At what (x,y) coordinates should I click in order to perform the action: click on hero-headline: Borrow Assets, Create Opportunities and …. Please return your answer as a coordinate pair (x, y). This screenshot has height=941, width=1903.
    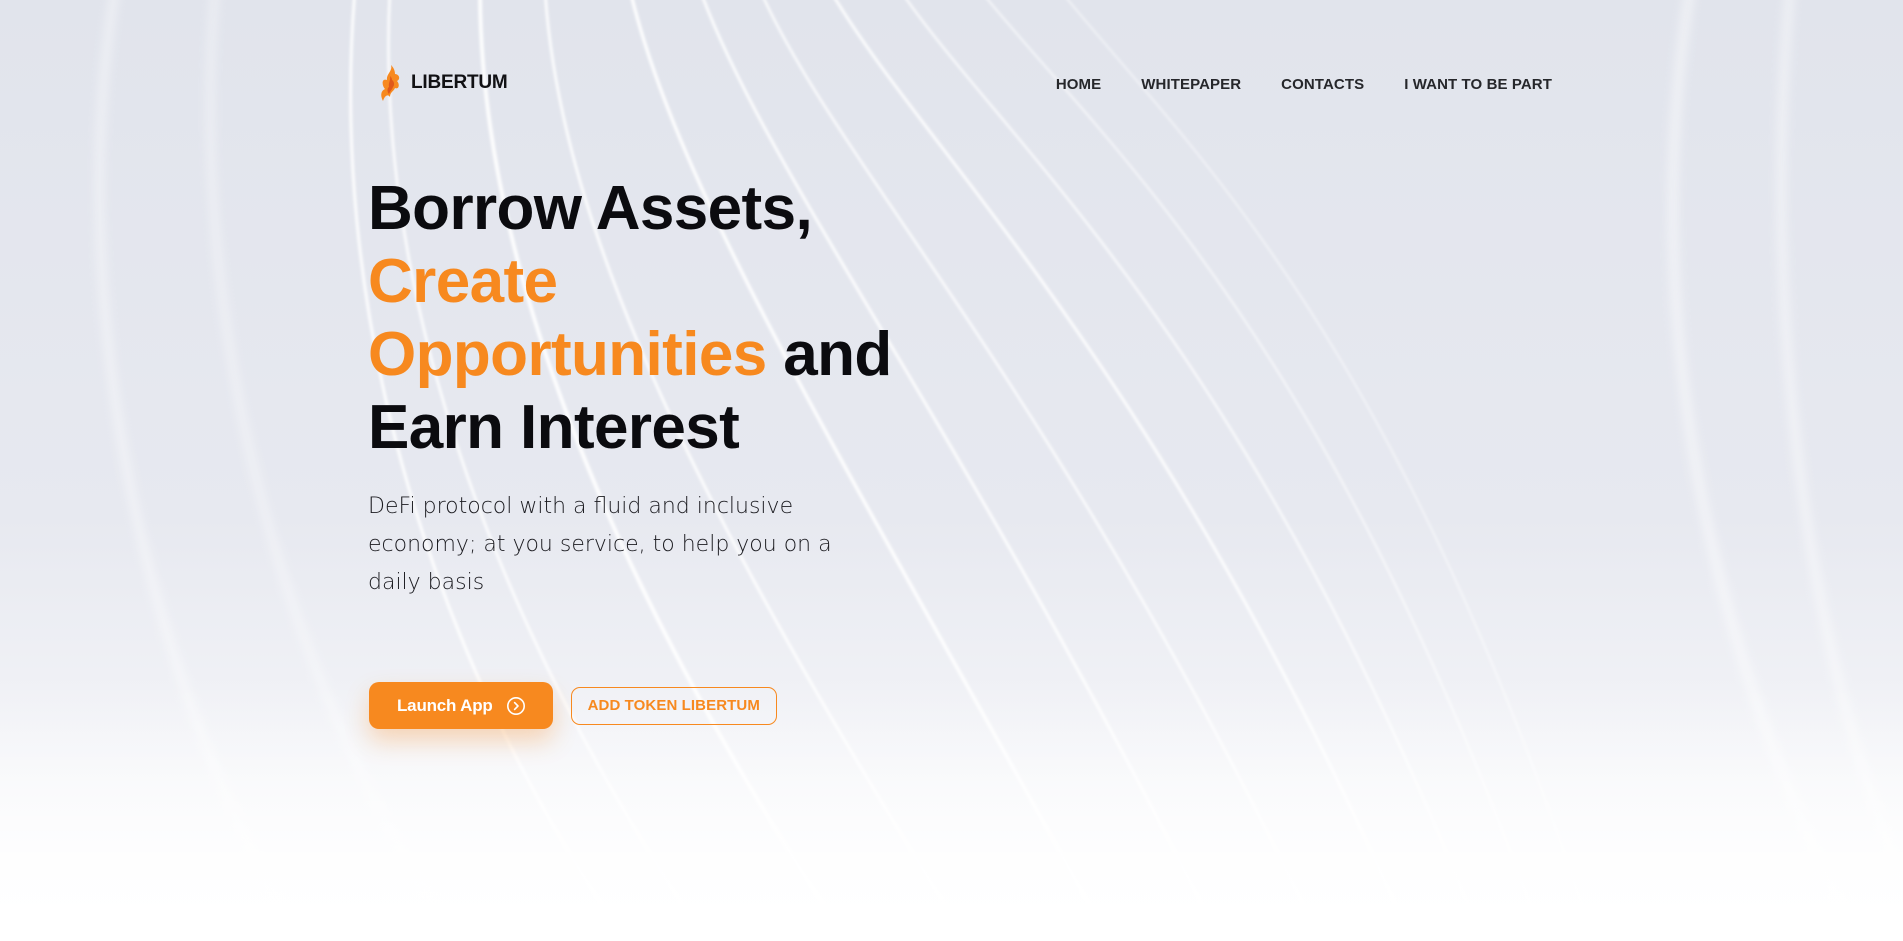
    Looking at the image, I should click on (630, 318).